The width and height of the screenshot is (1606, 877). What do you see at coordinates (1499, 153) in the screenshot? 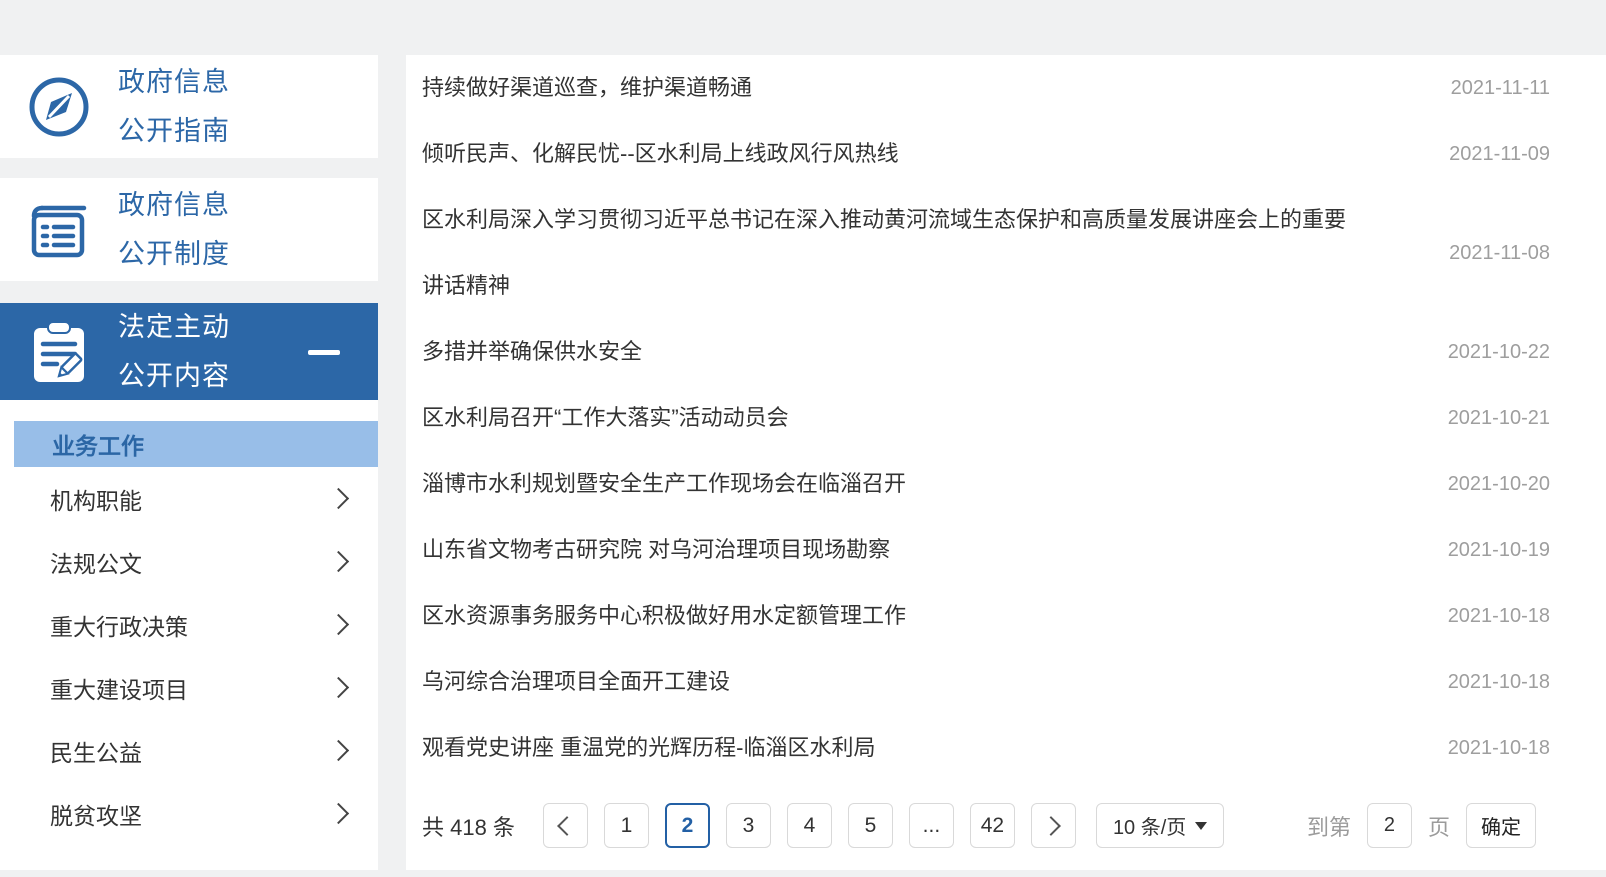
I see `news-date: 2021-11-09` at bounding box center [1499, 153].